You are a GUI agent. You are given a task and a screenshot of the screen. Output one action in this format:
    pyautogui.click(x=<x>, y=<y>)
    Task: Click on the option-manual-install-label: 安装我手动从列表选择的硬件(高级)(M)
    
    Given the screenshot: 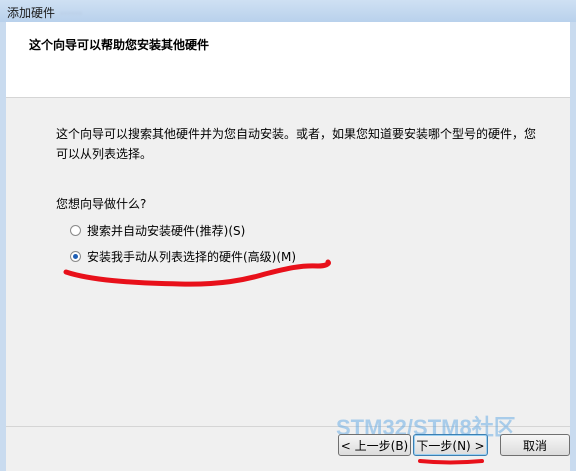 What is the action you would take?
    pyautogui.click(x=192, y=257)
    